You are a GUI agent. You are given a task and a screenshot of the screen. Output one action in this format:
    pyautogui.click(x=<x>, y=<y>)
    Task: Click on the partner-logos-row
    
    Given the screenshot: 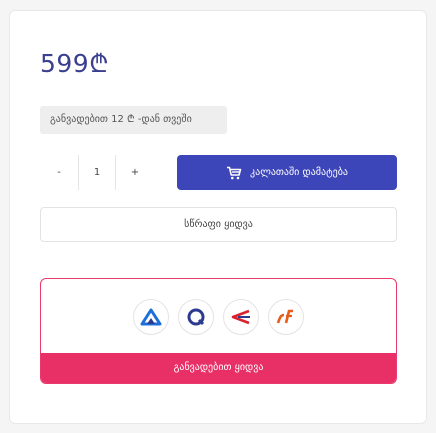 What is the action you would take?
    pyautogui.click(x=218, y=317)
    